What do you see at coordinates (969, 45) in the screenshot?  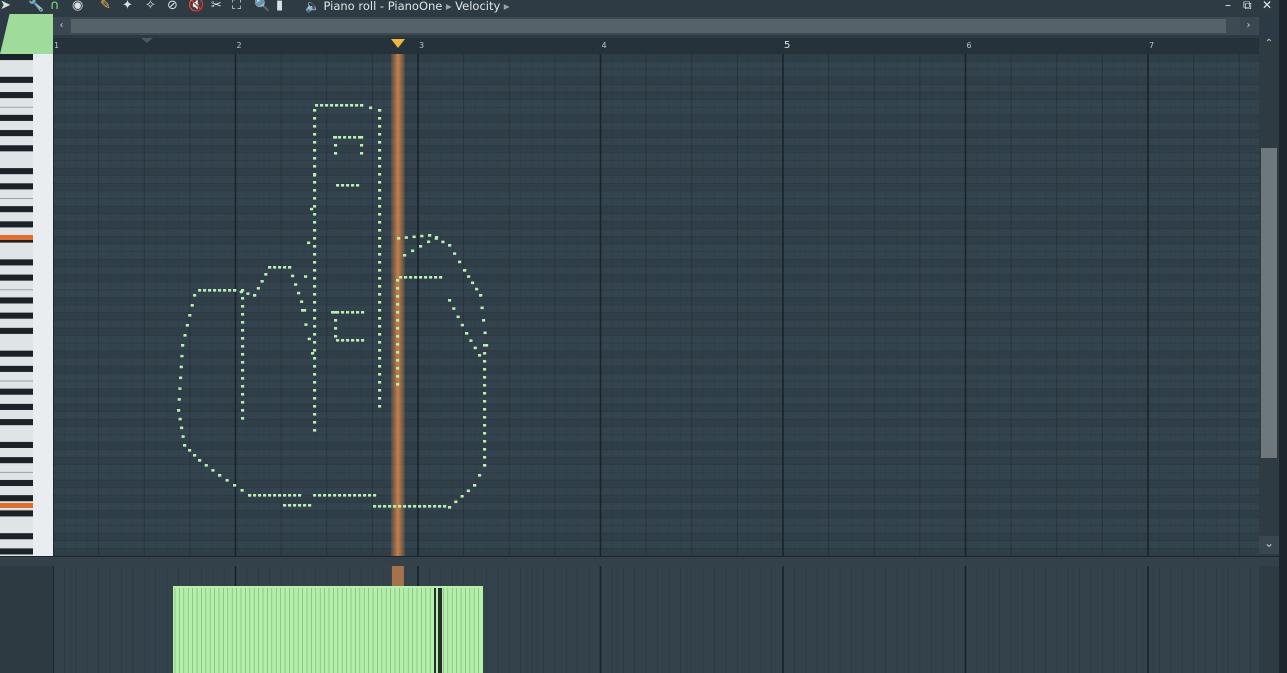 I see `bar-number: 6` at bounding box center [969, 45].